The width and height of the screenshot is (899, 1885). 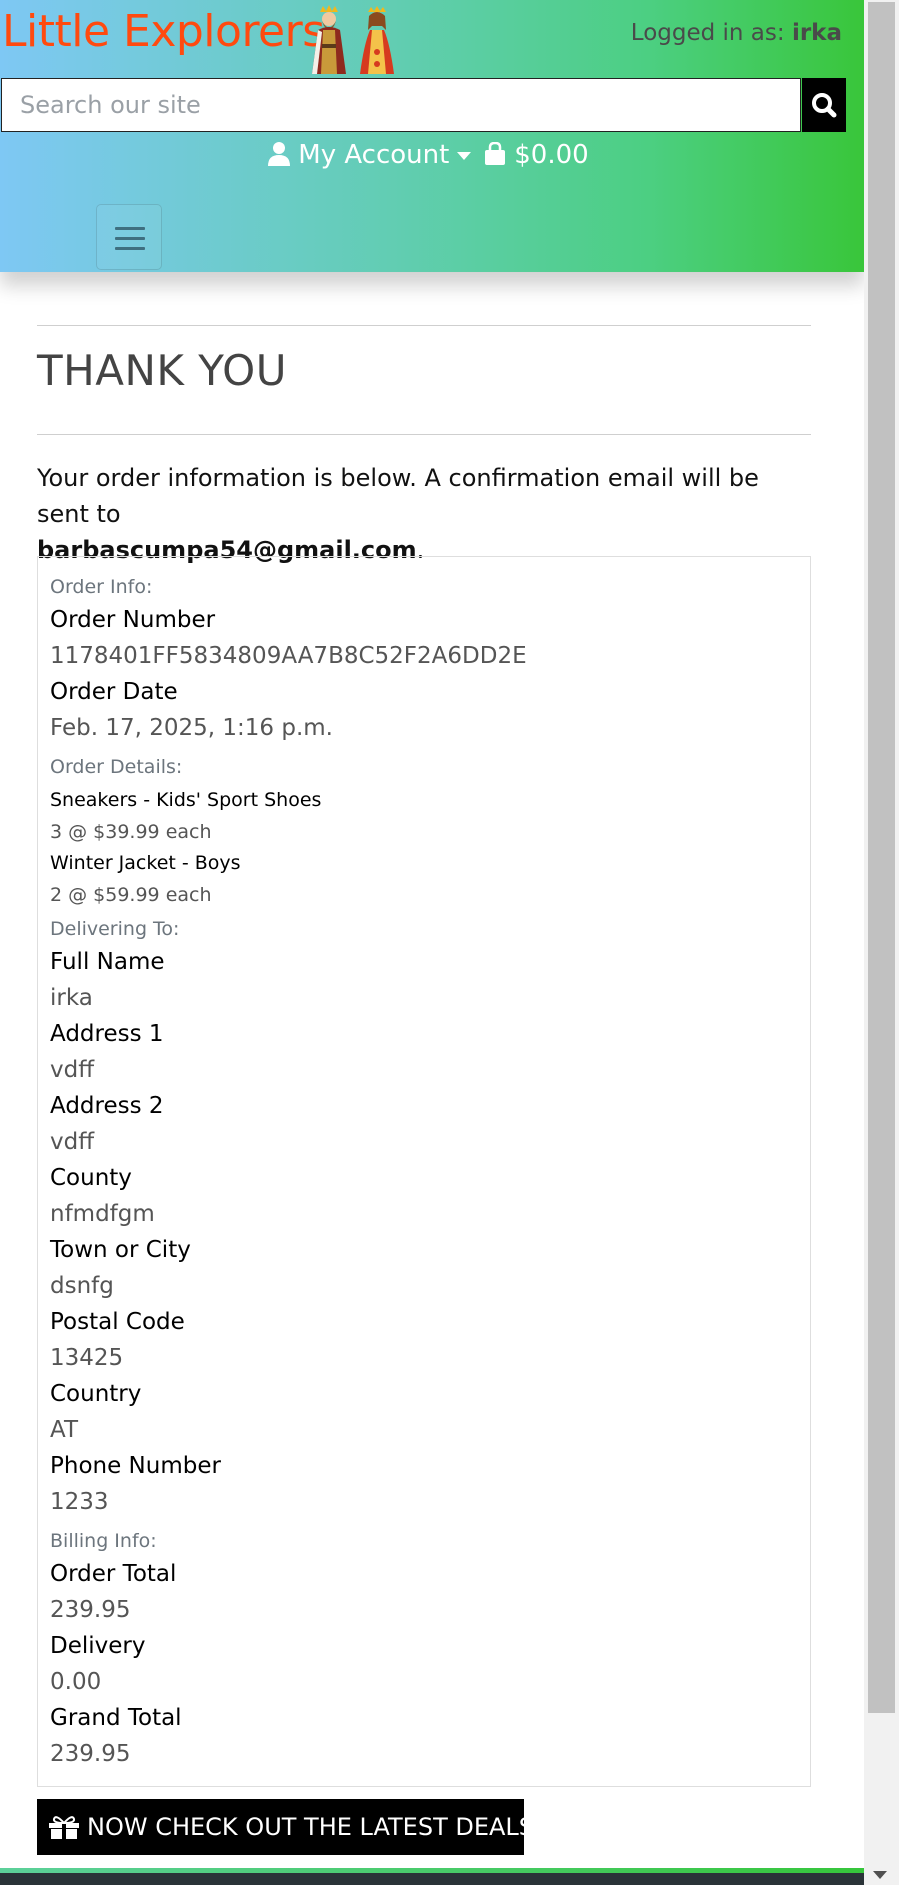 What do you see at coordinates (91, 1178) in the screenshot?
I see `county-label: County` at bounding box center [91, 1178].